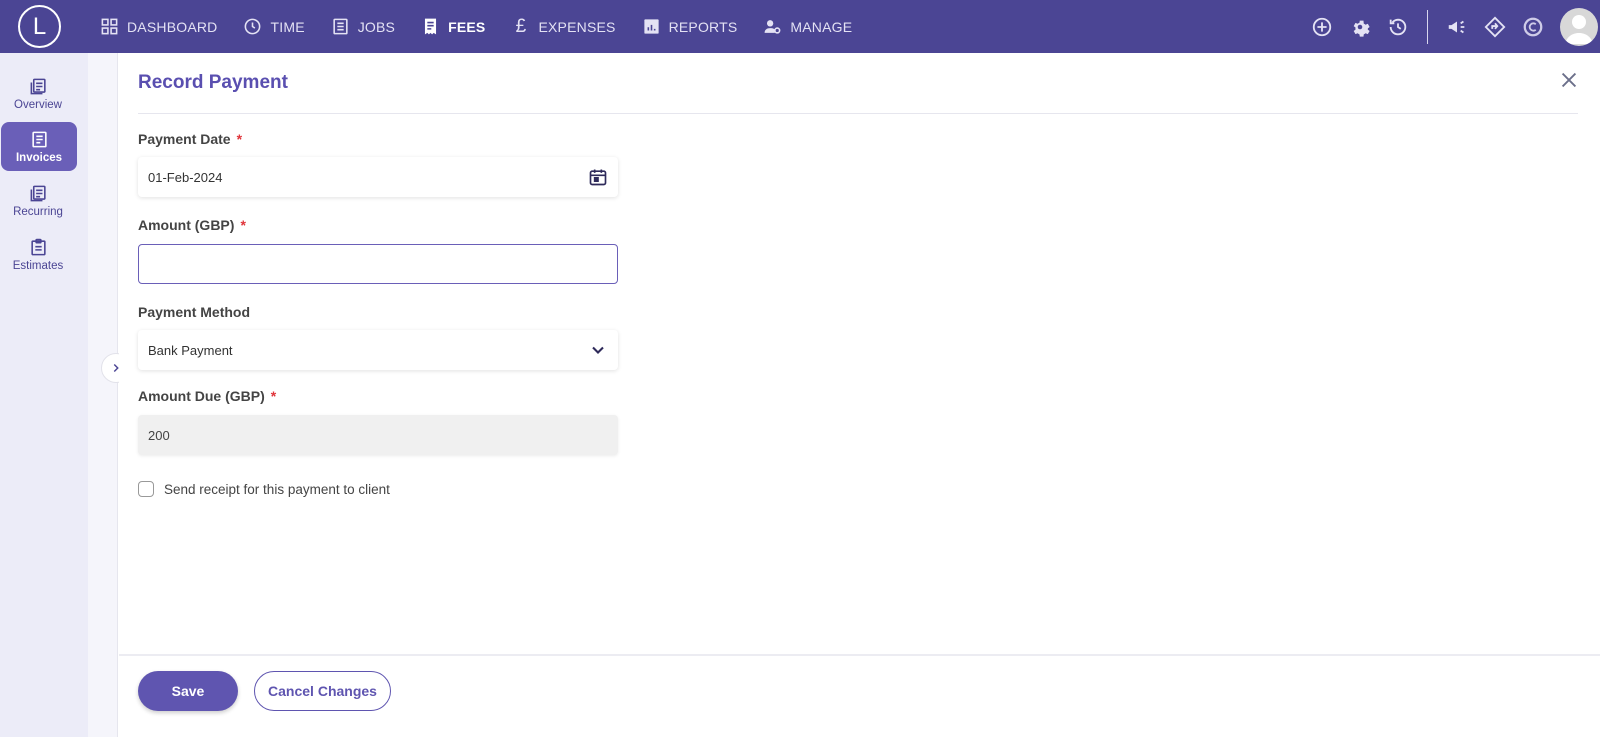 The image size is (1600, 737). I want to click on toolbar-divider, so click(1427, 26).